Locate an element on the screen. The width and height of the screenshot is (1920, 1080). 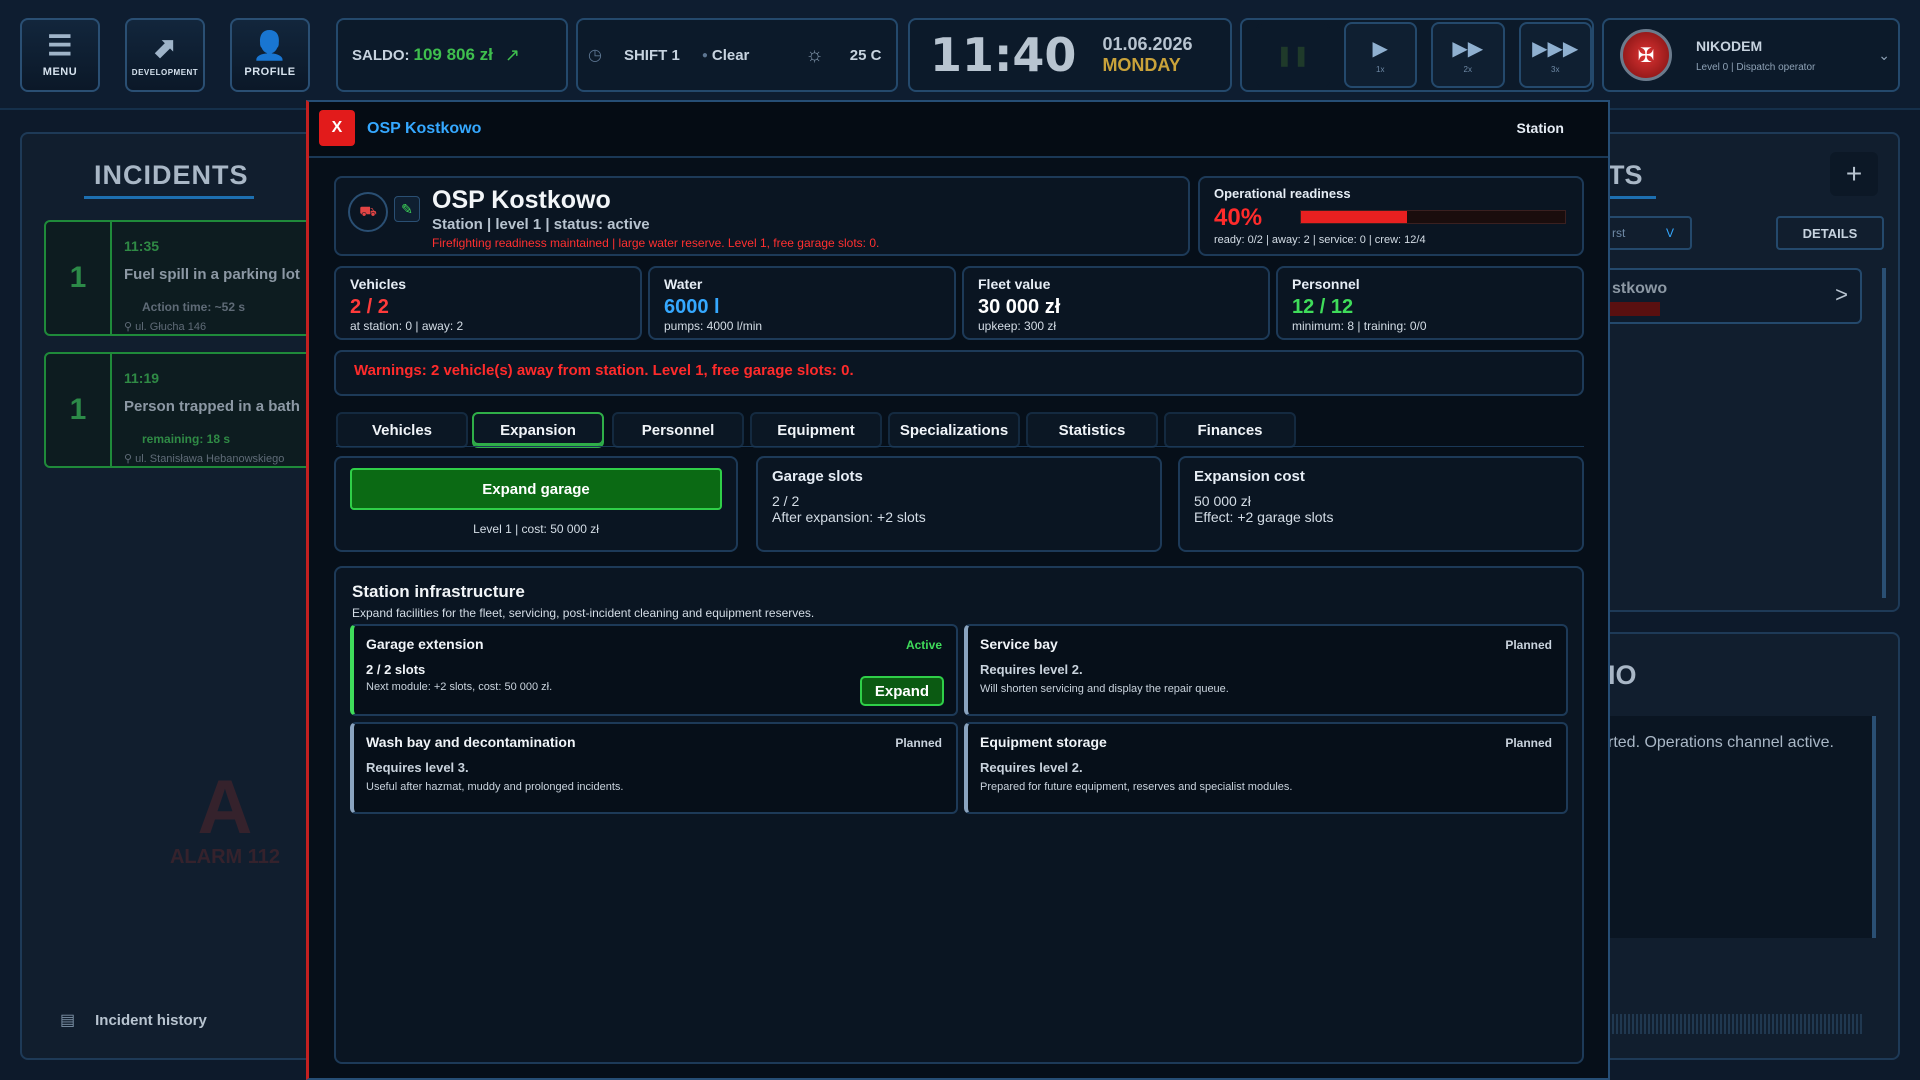
infra-requirement: Requires level 2. is located at coordinates (1031, 669).